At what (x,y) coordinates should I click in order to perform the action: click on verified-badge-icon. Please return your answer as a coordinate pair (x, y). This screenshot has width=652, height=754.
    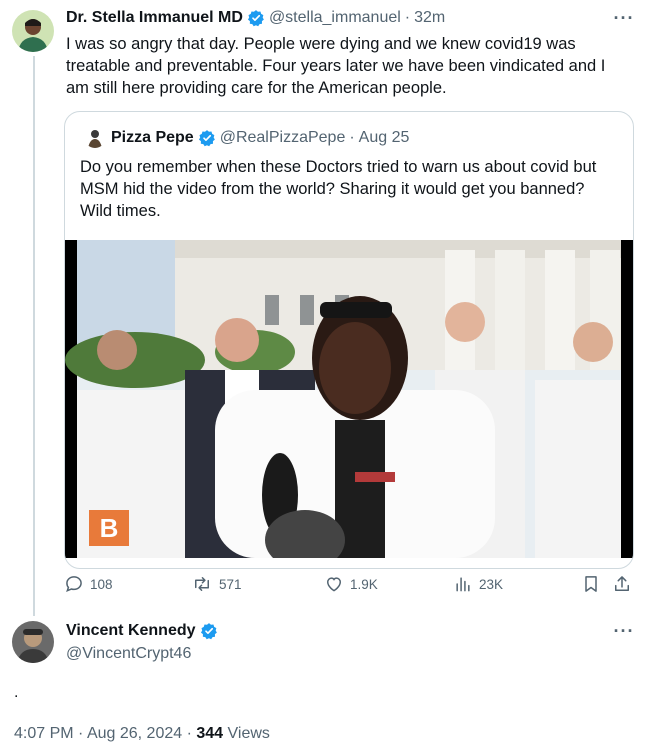
    Looking at the image, I should click on (256, 18).